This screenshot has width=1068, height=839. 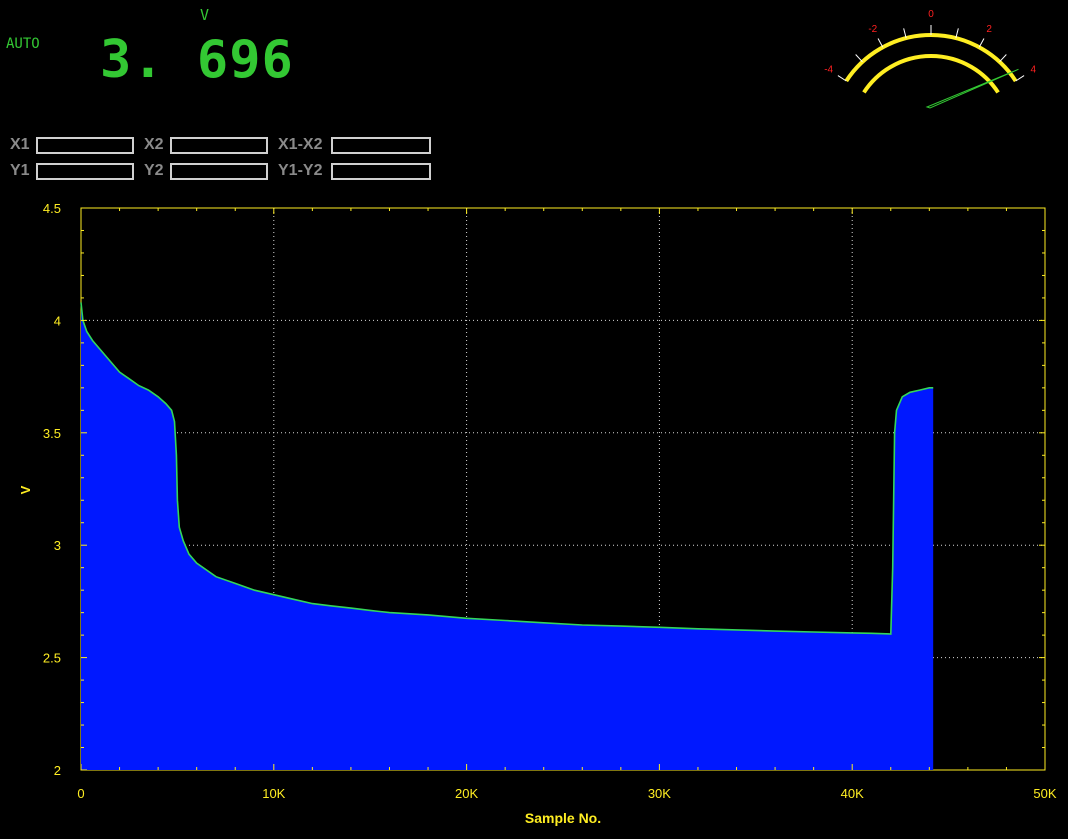 I want to click on auto-range-label: AUTO, so click(x=23, y=44).